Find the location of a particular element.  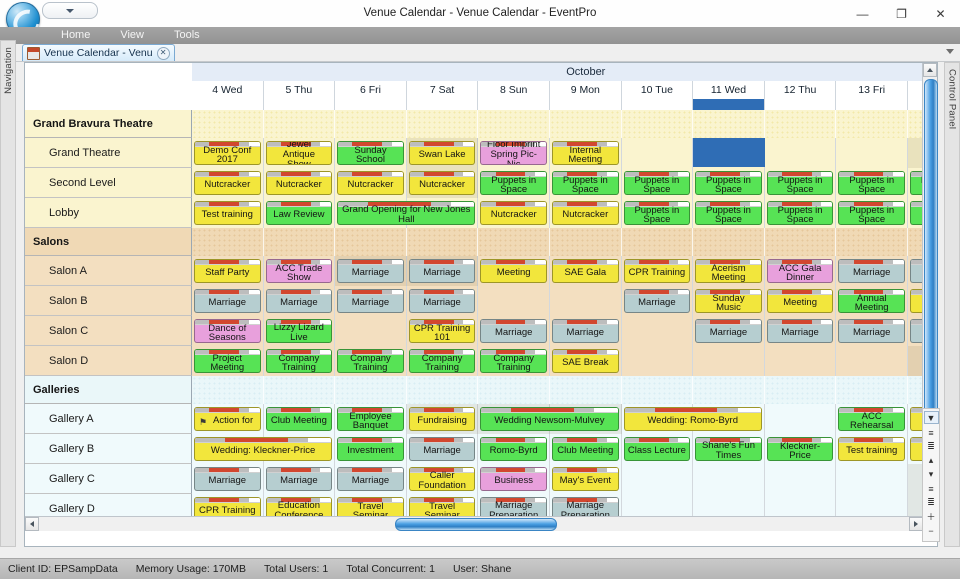

day-header-7: 11 Wed is located at coordinates (729, 90).